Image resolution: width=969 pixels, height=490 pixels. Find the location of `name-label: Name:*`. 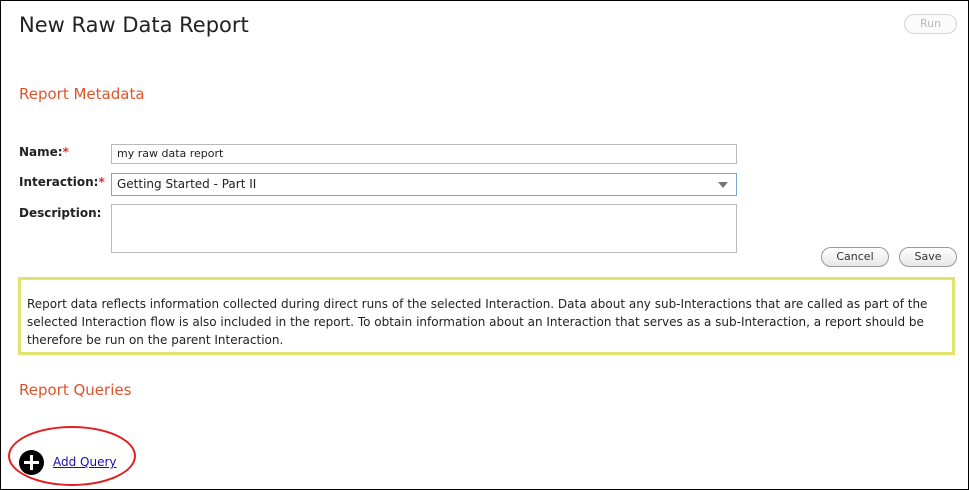

name-label: Name:* is located at coordinates (44, 152).